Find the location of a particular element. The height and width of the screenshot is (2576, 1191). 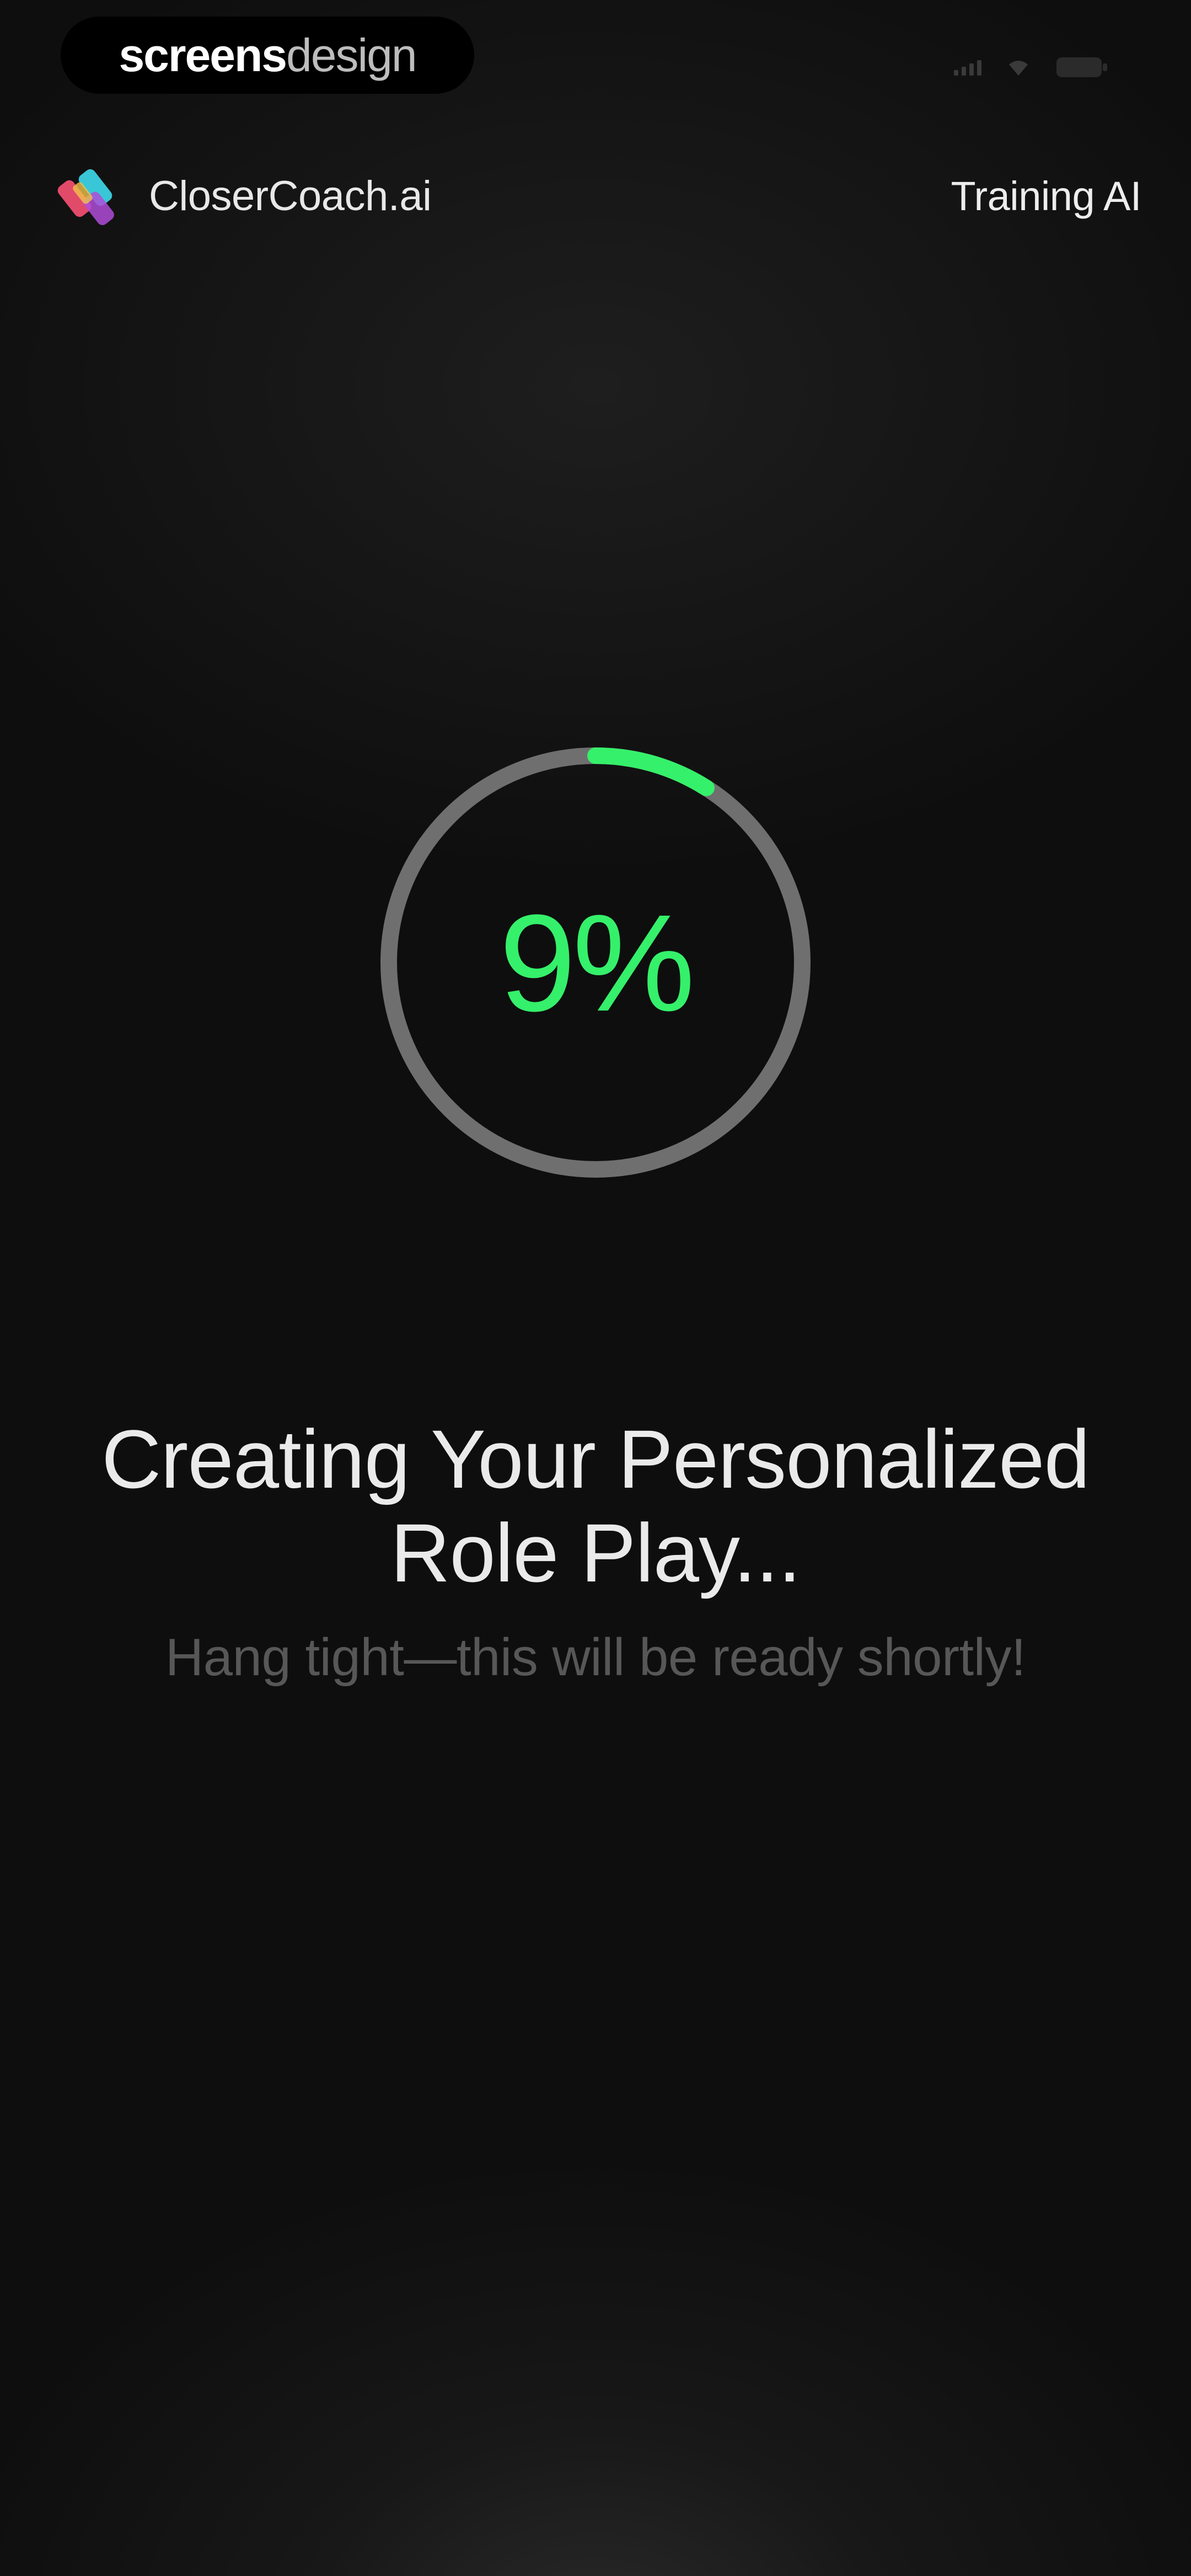

status-icons is located at coordinates (1031, 67).